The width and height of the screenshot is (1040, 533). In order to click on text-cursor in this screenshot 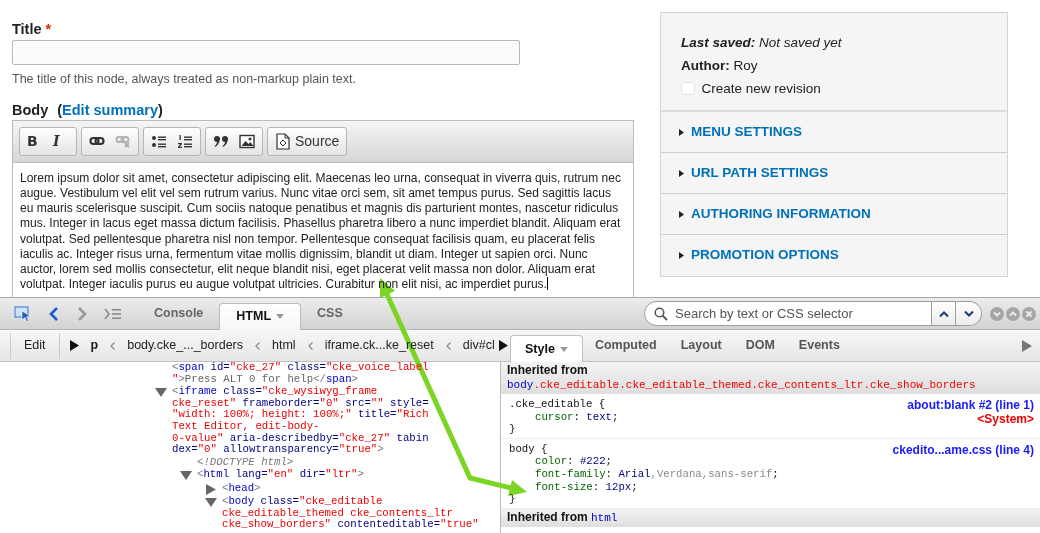, I will do `click(547, 284)`.